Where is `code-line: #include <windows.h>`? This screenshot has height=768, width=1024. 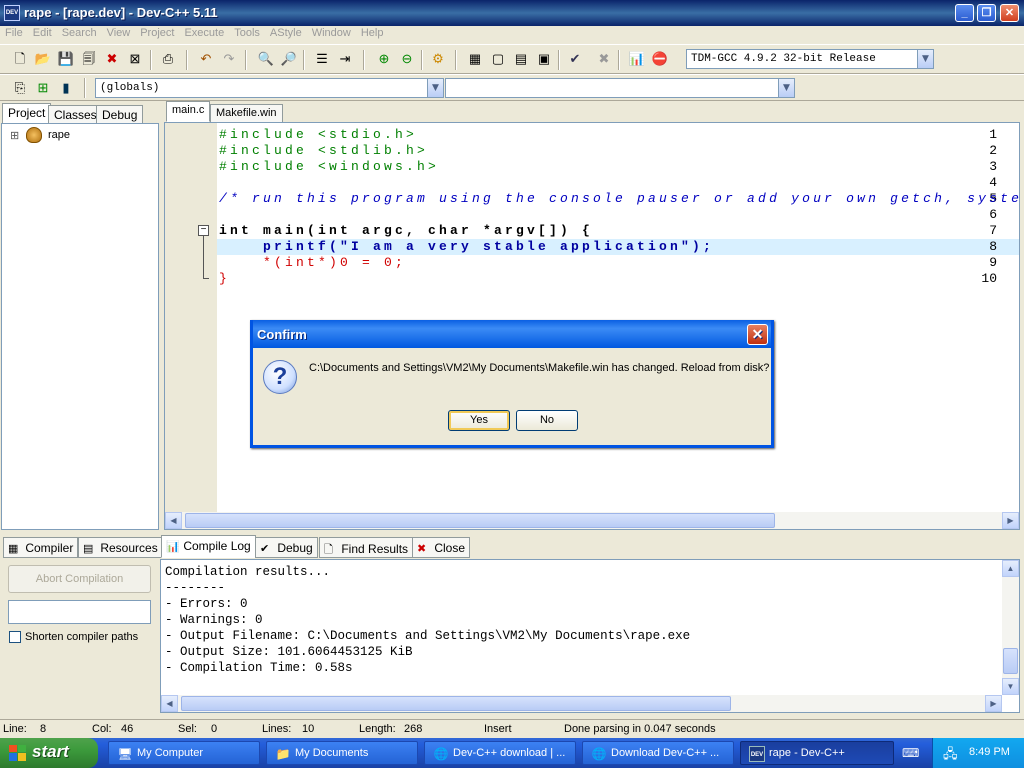
code-line: #include <windows.h> is located at coordinates (329, 166).